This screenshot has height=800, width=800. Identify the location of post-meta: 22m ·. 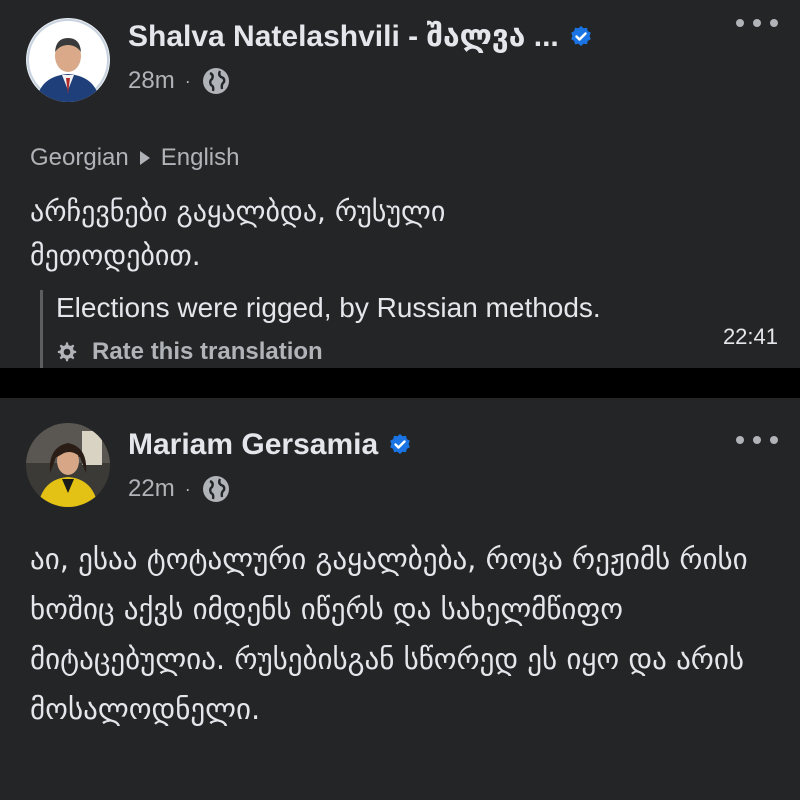
(179, 489).